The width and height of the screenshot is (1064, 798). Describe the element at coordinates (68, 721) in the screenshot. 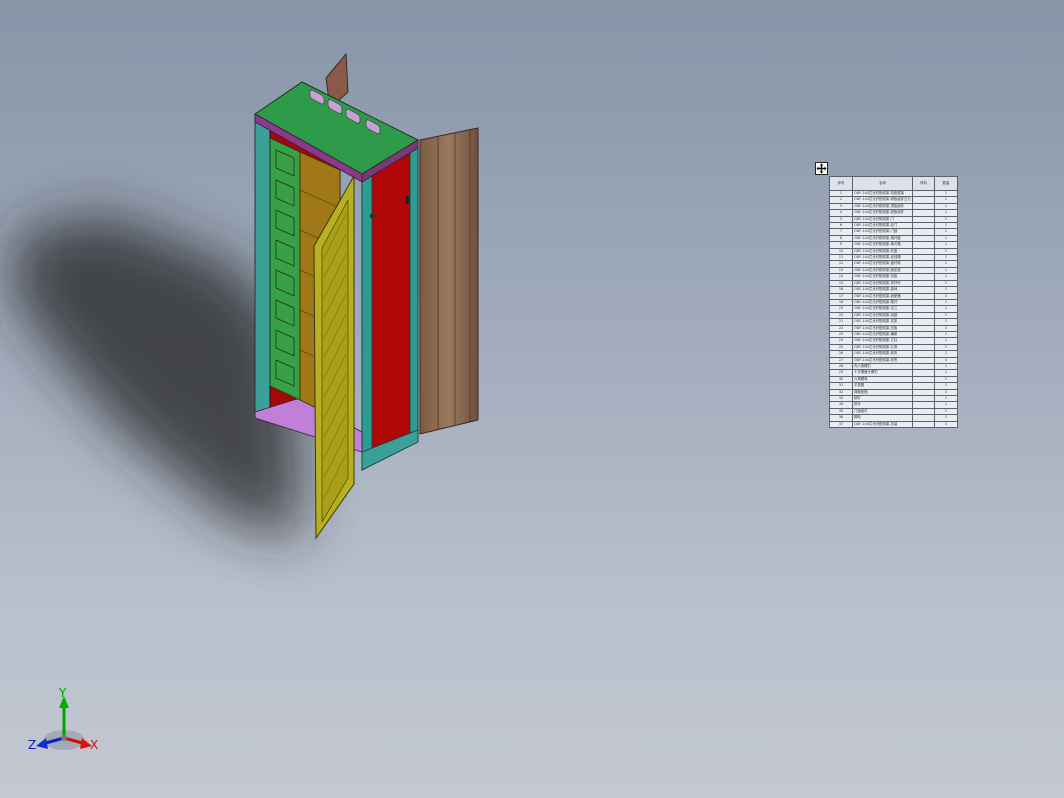

I see `orientation-triad: Y X Z` at that location.